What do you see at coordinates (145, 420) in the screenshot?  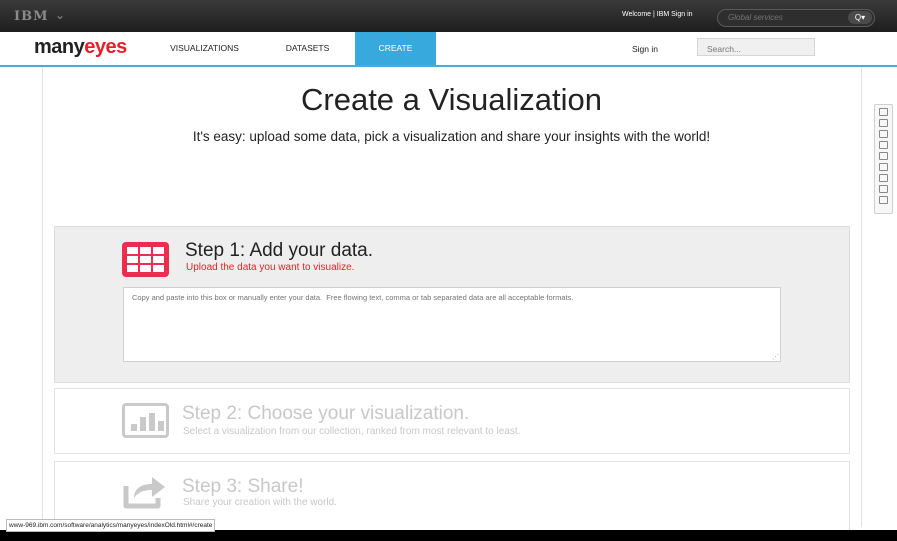 I see `bar-chart-icon` at bounding box center [145, 420].